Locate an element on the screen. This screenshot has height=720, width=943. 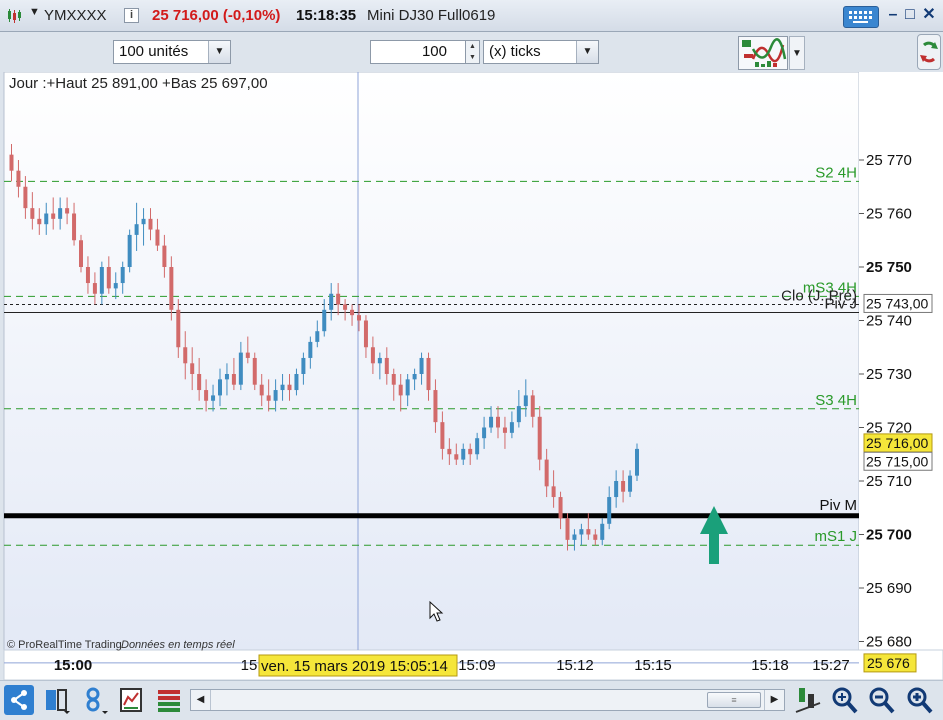
quantity-input: 100 is located at coordinates (418, 52).